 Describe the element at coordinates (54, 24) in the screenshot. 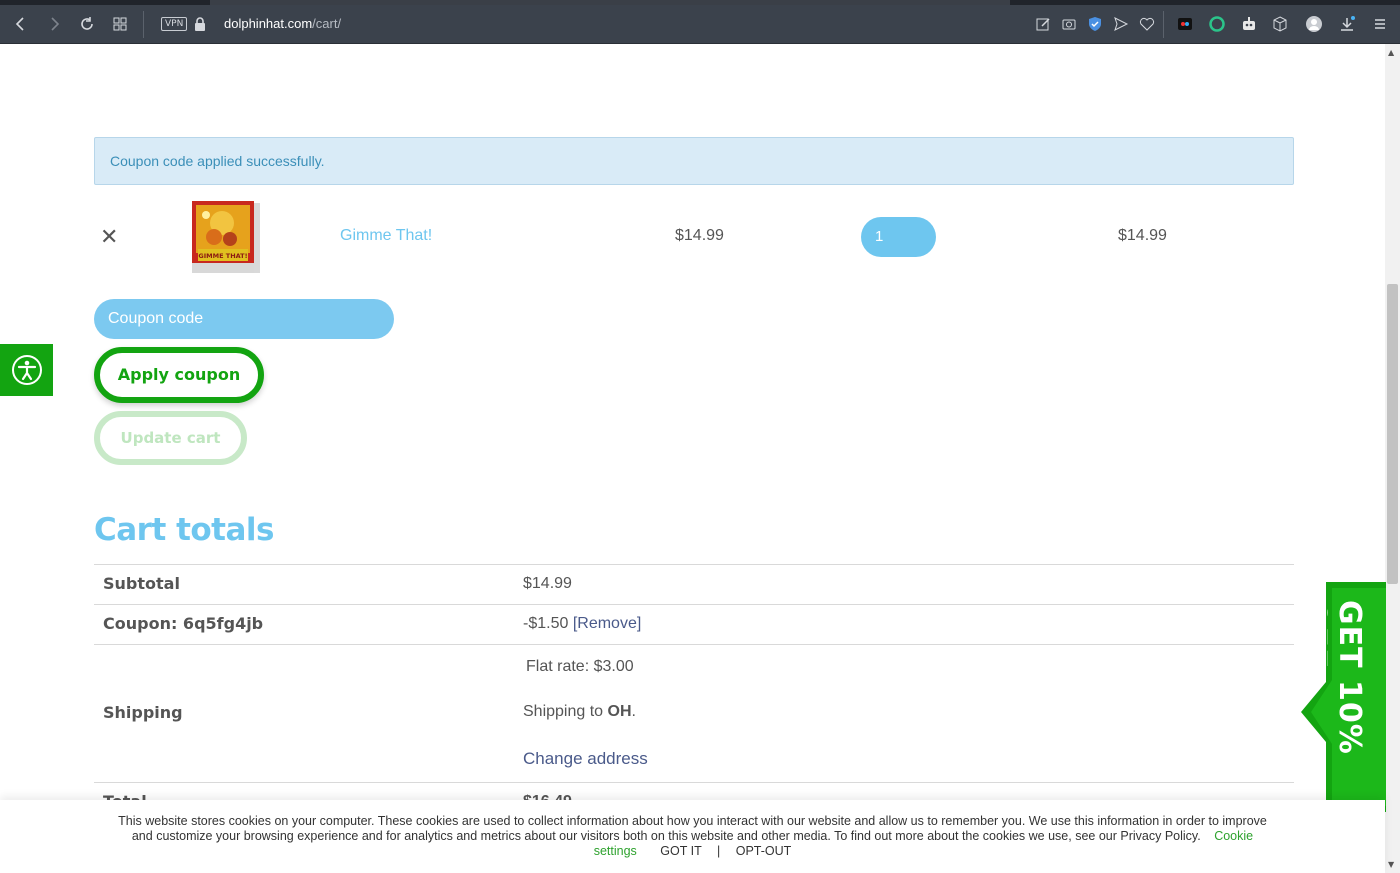

I see `forward-icon` at that location.